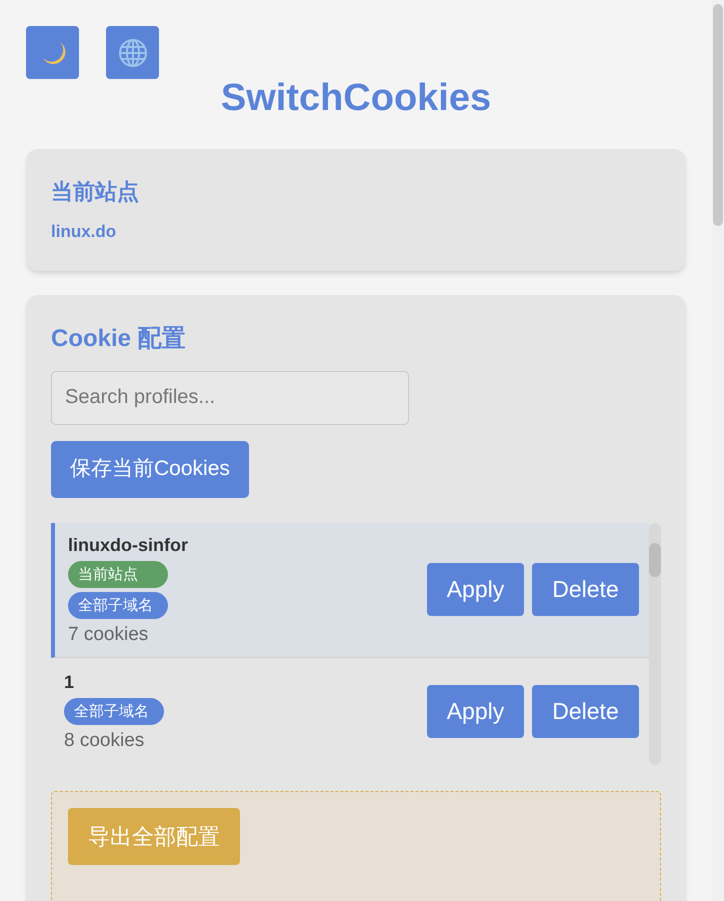 This screenshot has height=901, width=724. I want to click on profile-name: linuxdo-sinfor, so click(128, 545).